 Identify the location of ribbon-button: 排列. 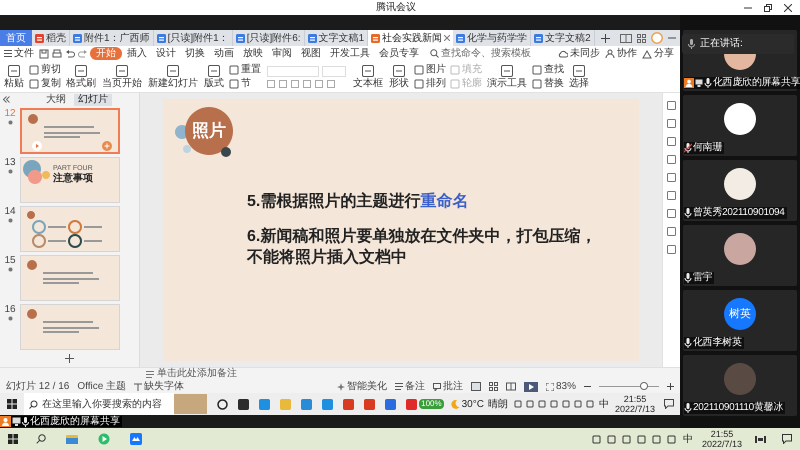
(430, 84).